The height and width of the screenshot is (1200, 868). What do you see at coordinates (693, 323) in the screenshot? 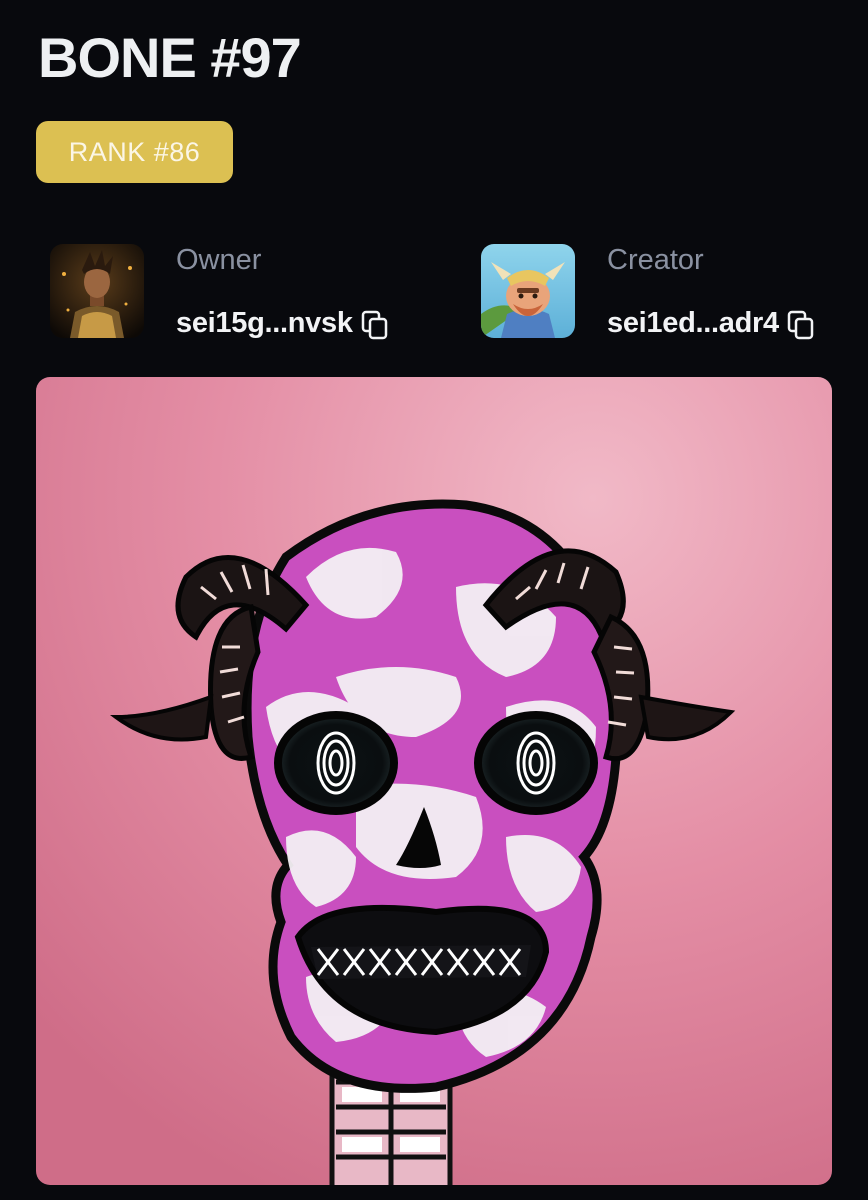
I see `creator-address: sei1ed...adr4` at bounding box center [693, 323].